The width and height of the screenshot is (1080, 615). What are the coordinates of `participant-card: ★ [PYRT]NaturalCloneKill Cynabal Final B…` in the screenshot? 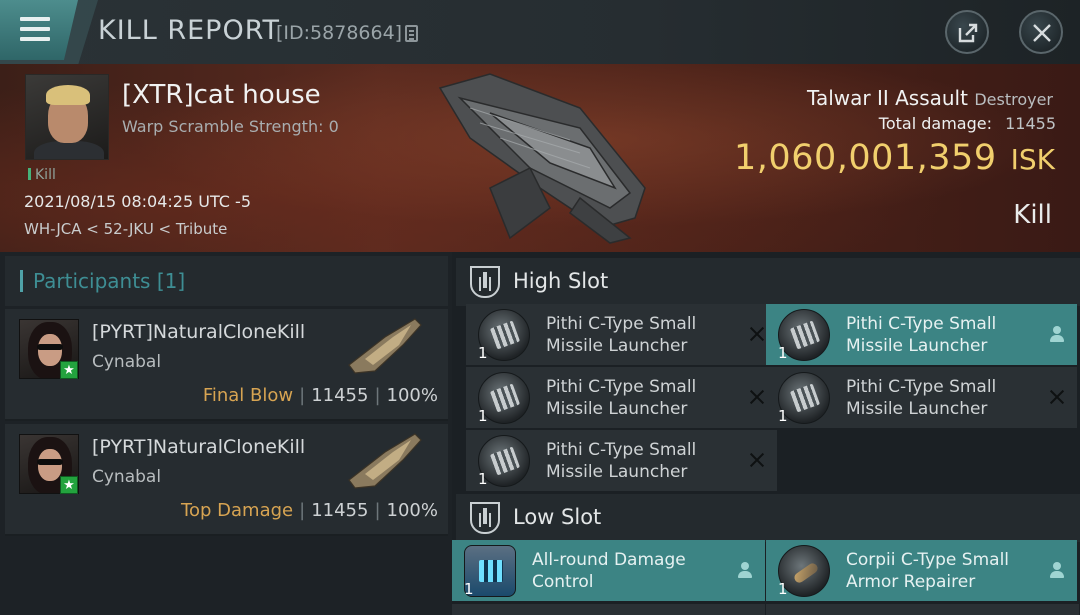 It's located at (226, 365).